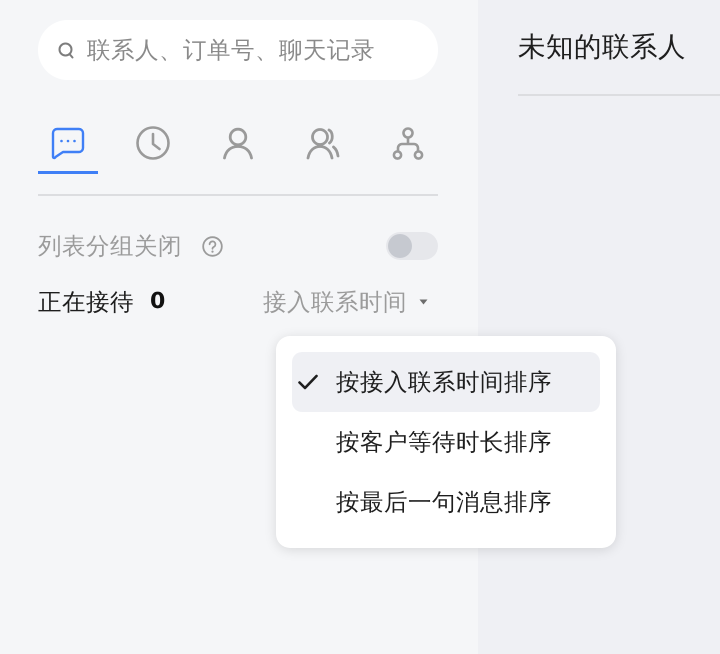  What do you see at coordinates (308, 382) in the screenshot?
I see `checkmark-icon` at bounding box center [308, 382].